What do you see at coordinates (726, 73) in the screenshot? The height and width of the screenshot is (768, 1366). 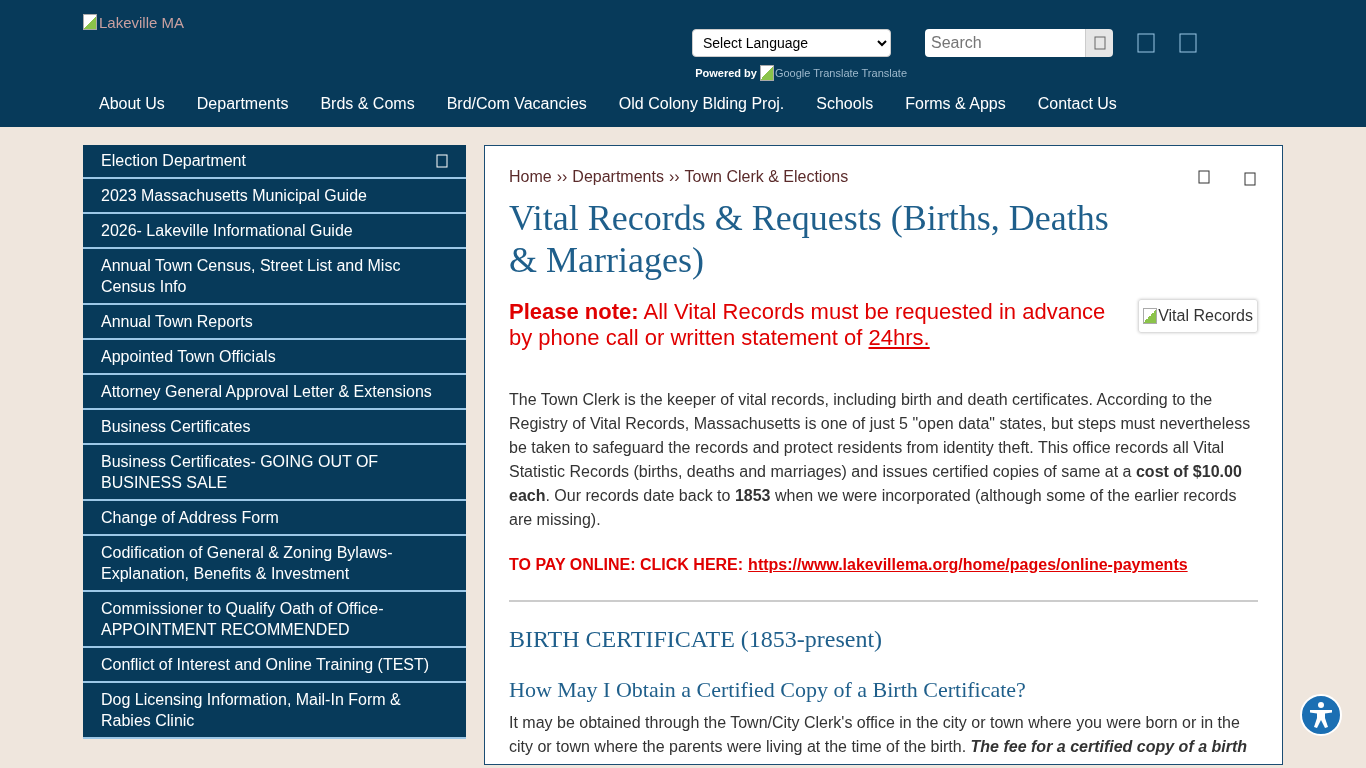 I see `powered-by-text: Powered by` at bounding box center [726, 73].